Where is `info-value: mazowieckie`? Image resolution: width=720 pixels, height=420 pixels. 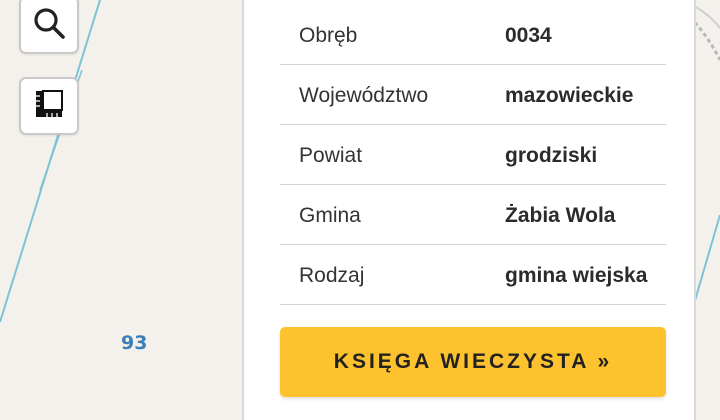 info-value: mazowieckie is located at coordinates (569, 95).